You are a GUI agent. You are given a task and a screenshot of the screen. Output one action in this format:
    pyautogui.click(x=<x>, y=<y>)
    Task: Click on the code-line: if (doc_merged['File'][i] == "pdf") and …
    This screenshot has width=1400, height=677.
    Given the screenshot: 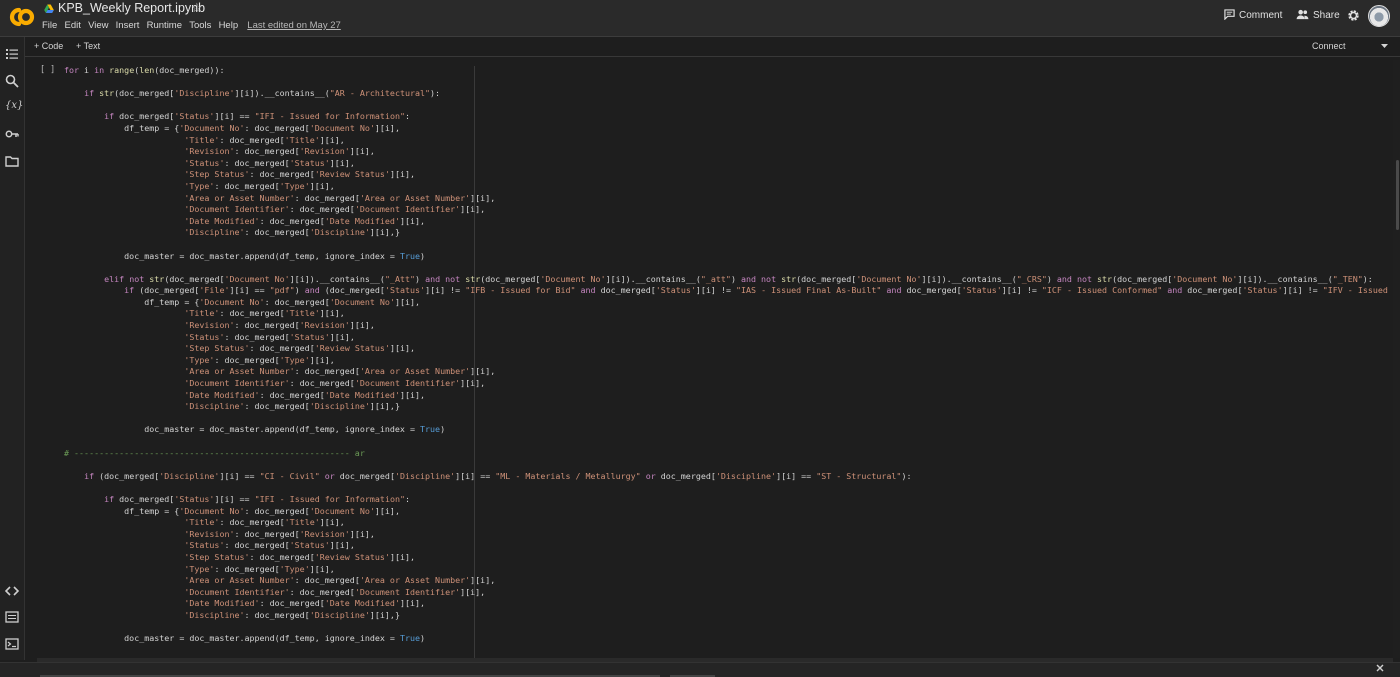 What is the action you would take?
    pyautogui.click(x=756, y=290)
    